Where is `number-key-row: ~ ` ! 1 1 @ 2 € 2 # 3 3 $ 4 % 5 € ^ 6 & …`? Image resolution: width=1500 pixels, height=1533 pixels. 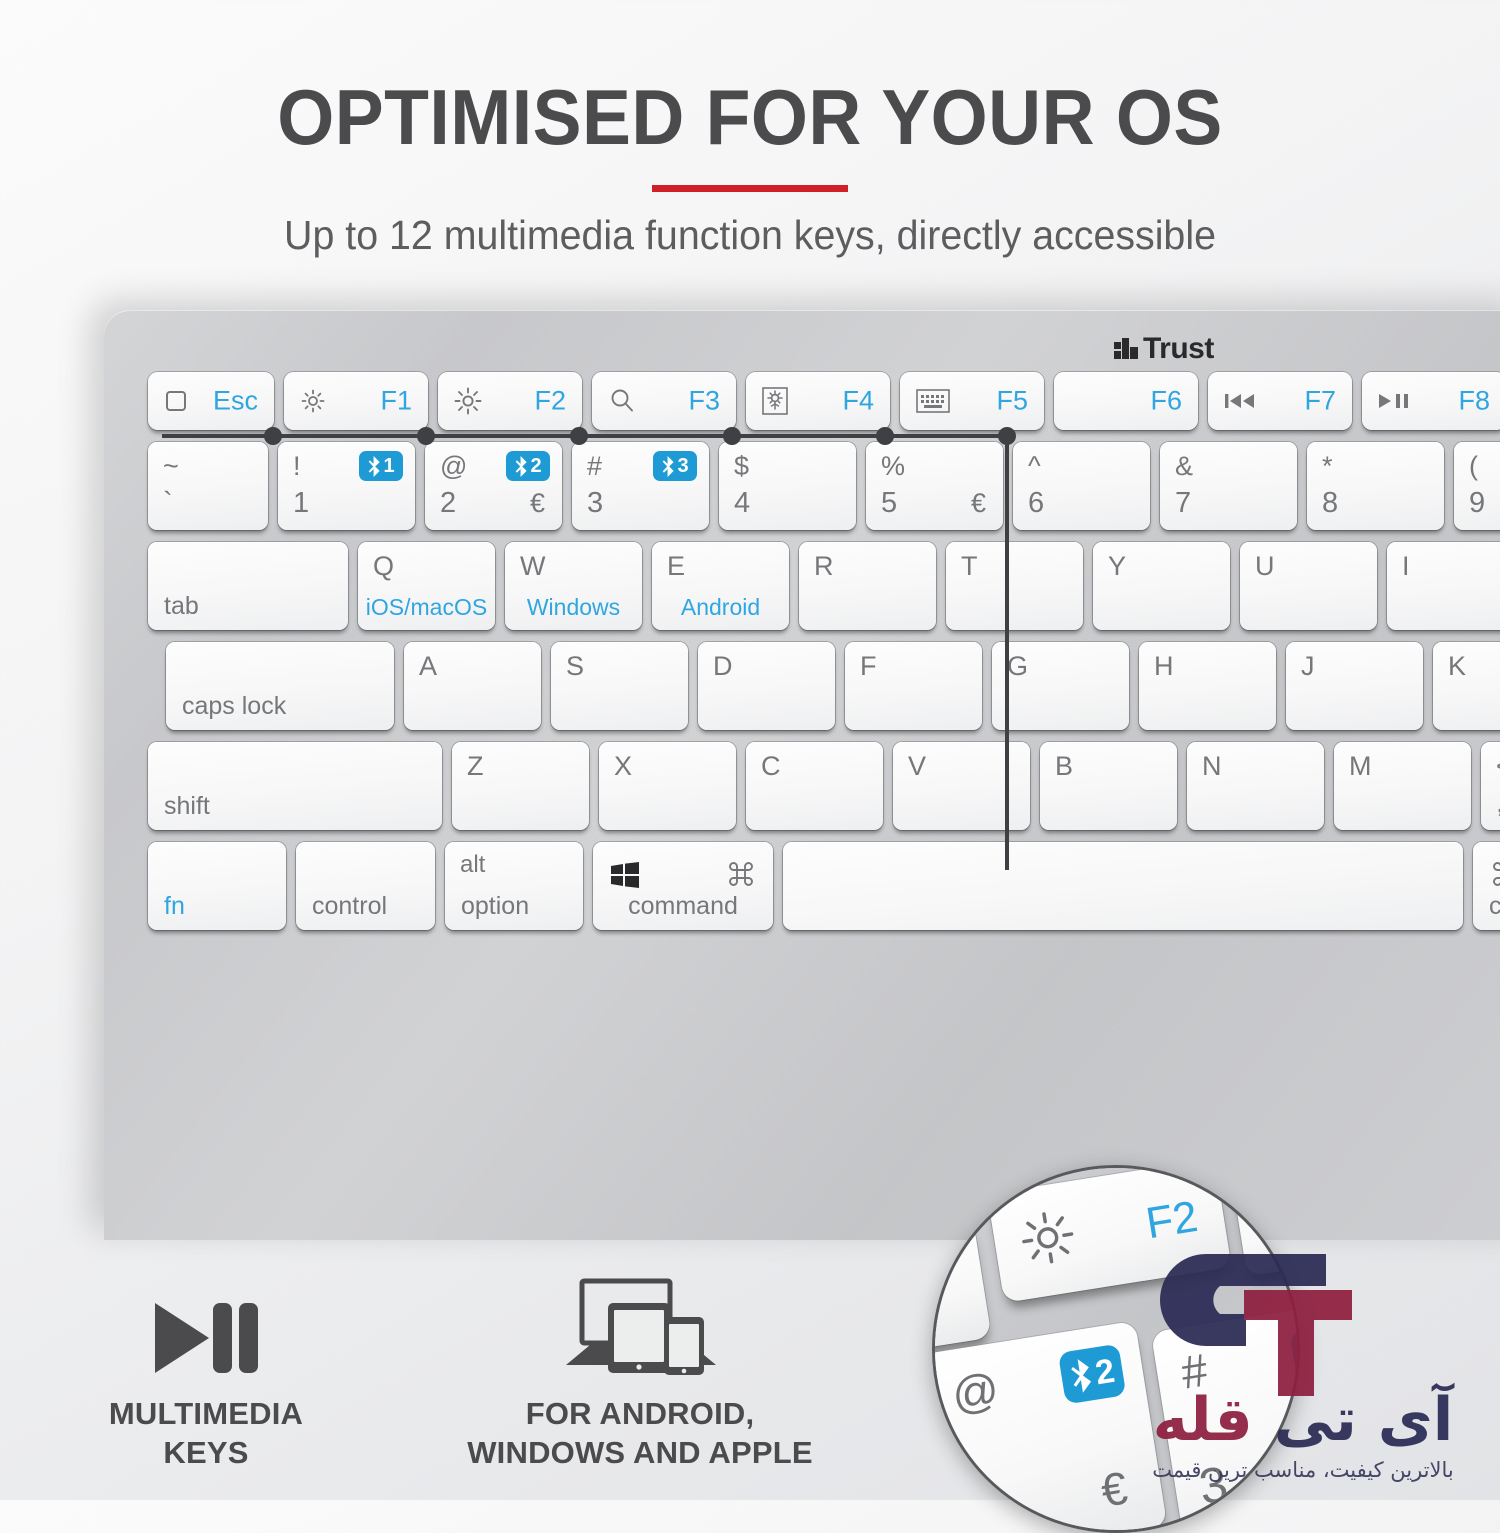
number-key-row: ~ ` ! 1 1 @ 2 € 2 # 3 3 $ 4 % 5 € ^ 6 & … is located at coordinates (824, 486).